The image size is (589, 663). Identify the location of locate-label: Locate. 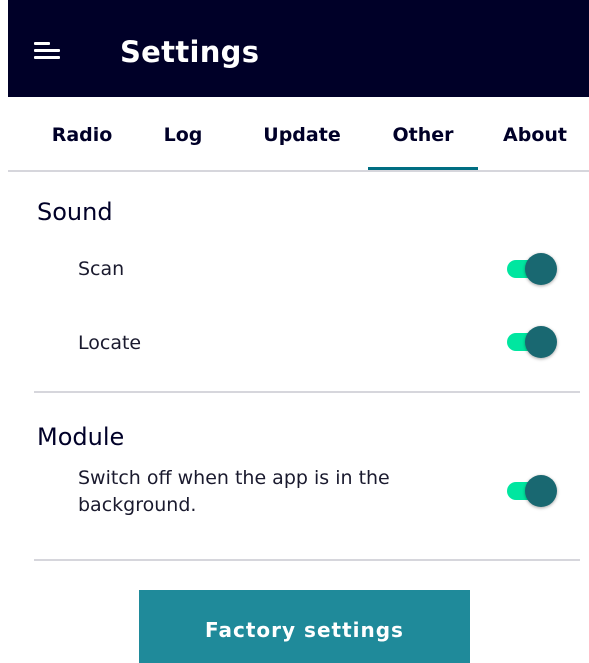
(110, 343).